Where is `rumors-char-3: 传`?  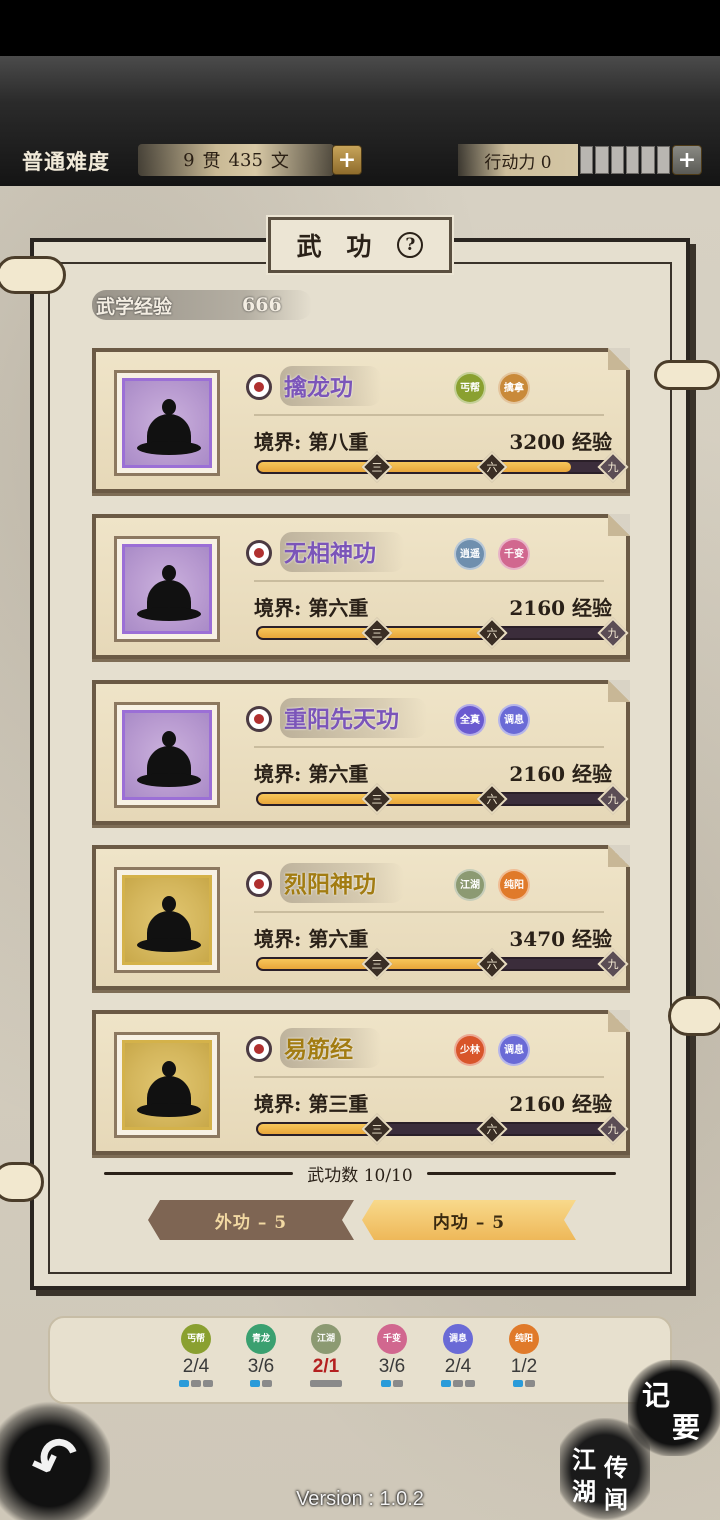
rumors-char-3: 传 is located at coordinates (616, 1467).